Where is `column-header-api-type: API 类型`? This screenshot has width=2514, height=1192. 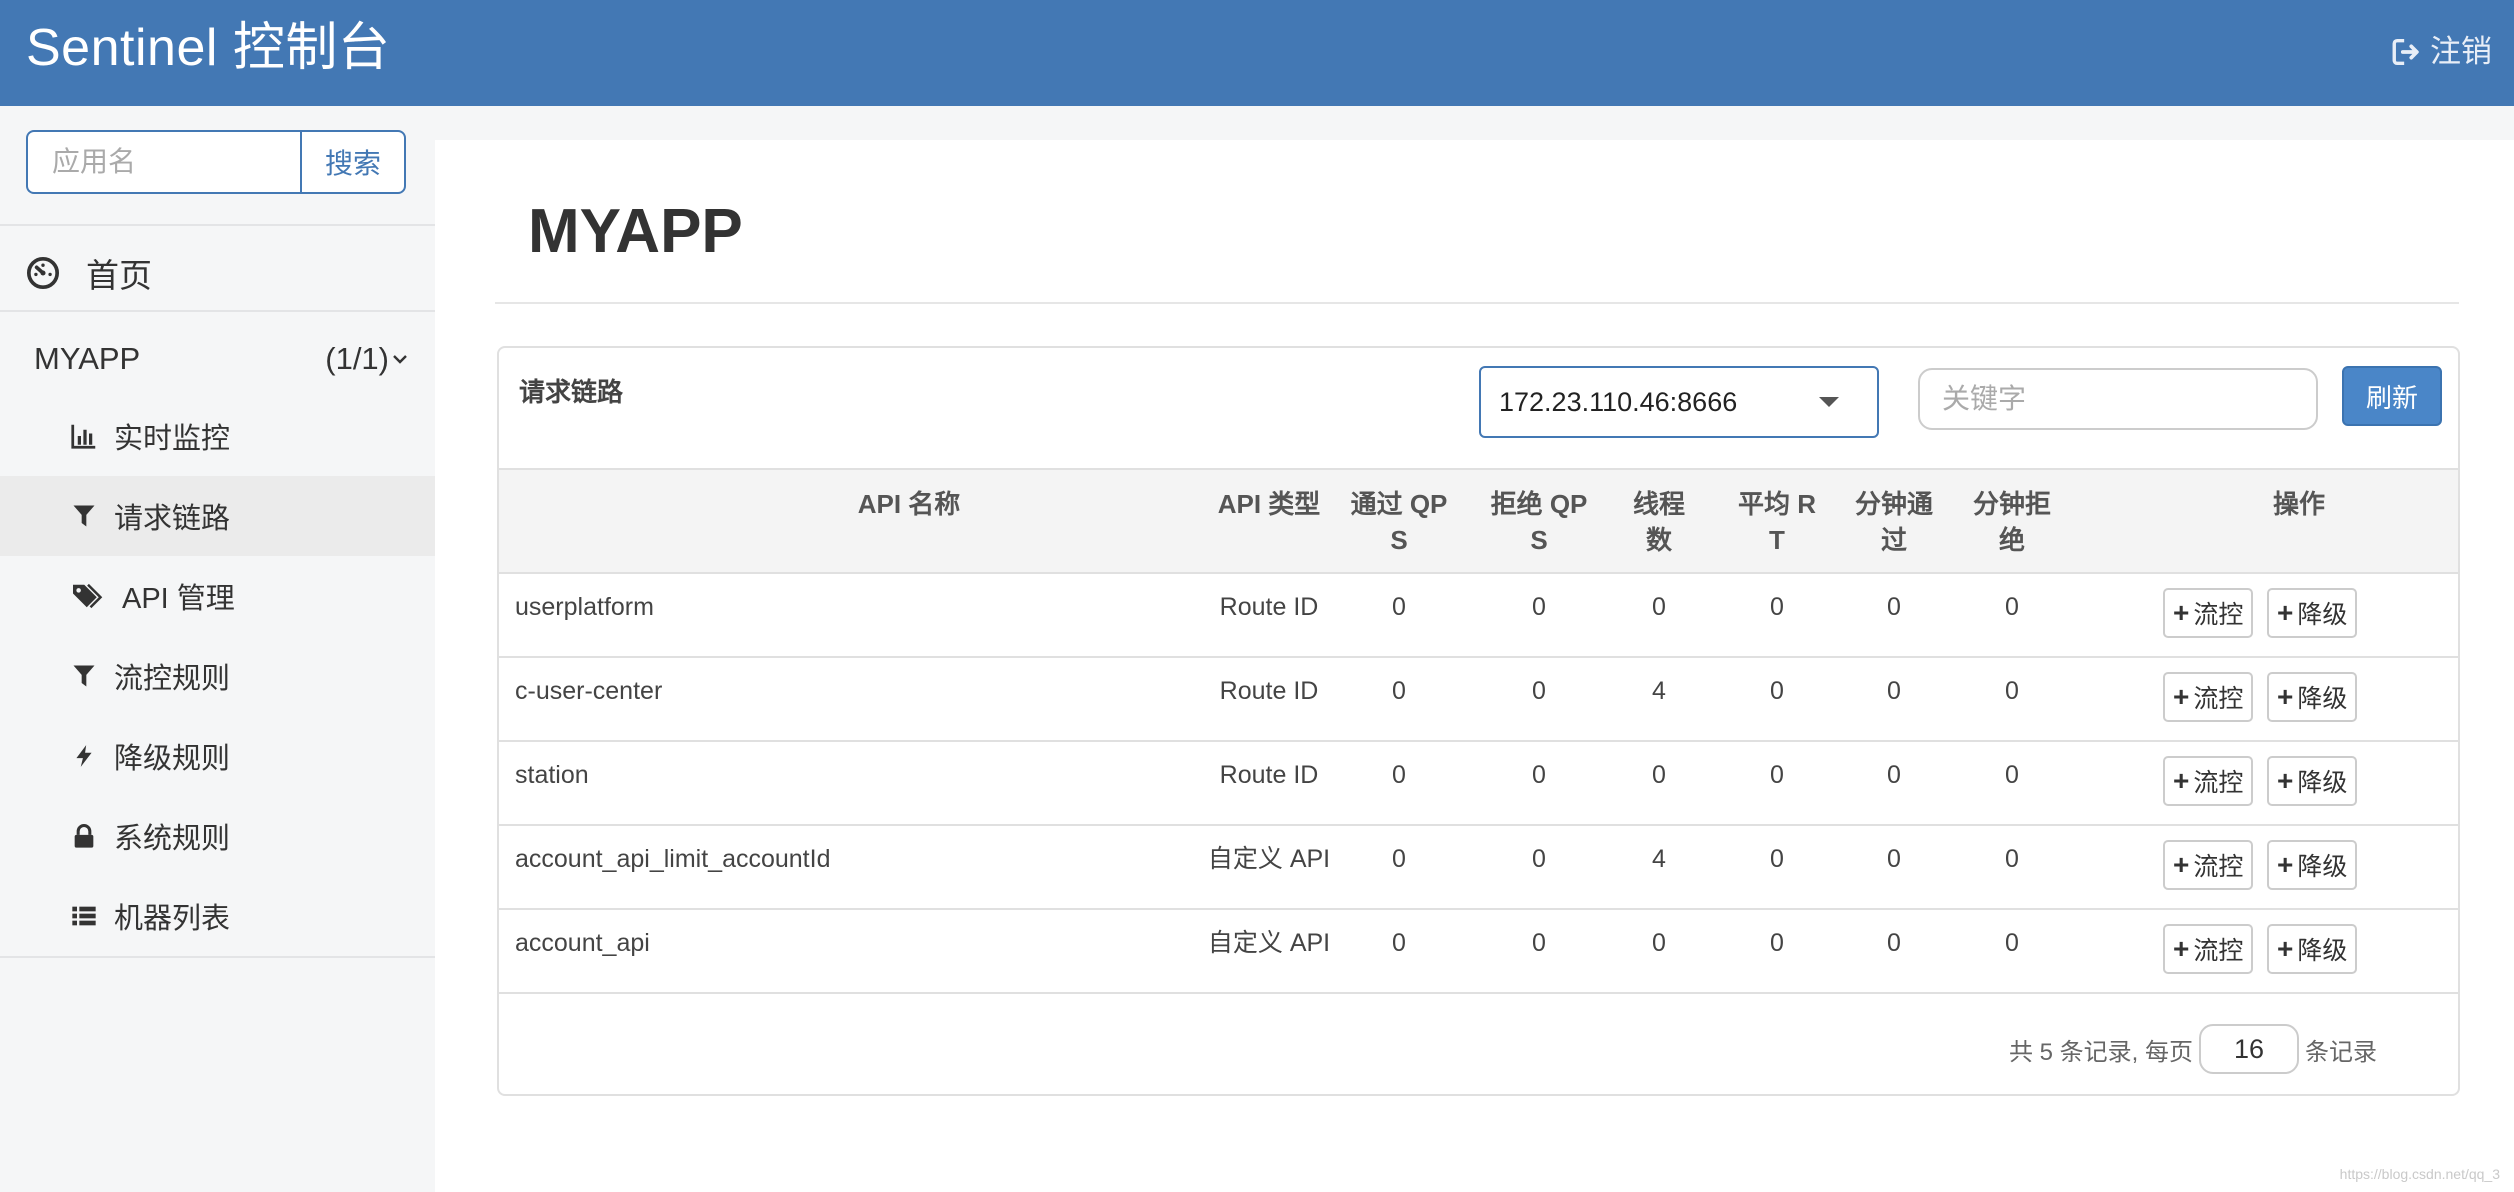
column-header-api-type: API 类型 is located at coordinates (1269, 504).